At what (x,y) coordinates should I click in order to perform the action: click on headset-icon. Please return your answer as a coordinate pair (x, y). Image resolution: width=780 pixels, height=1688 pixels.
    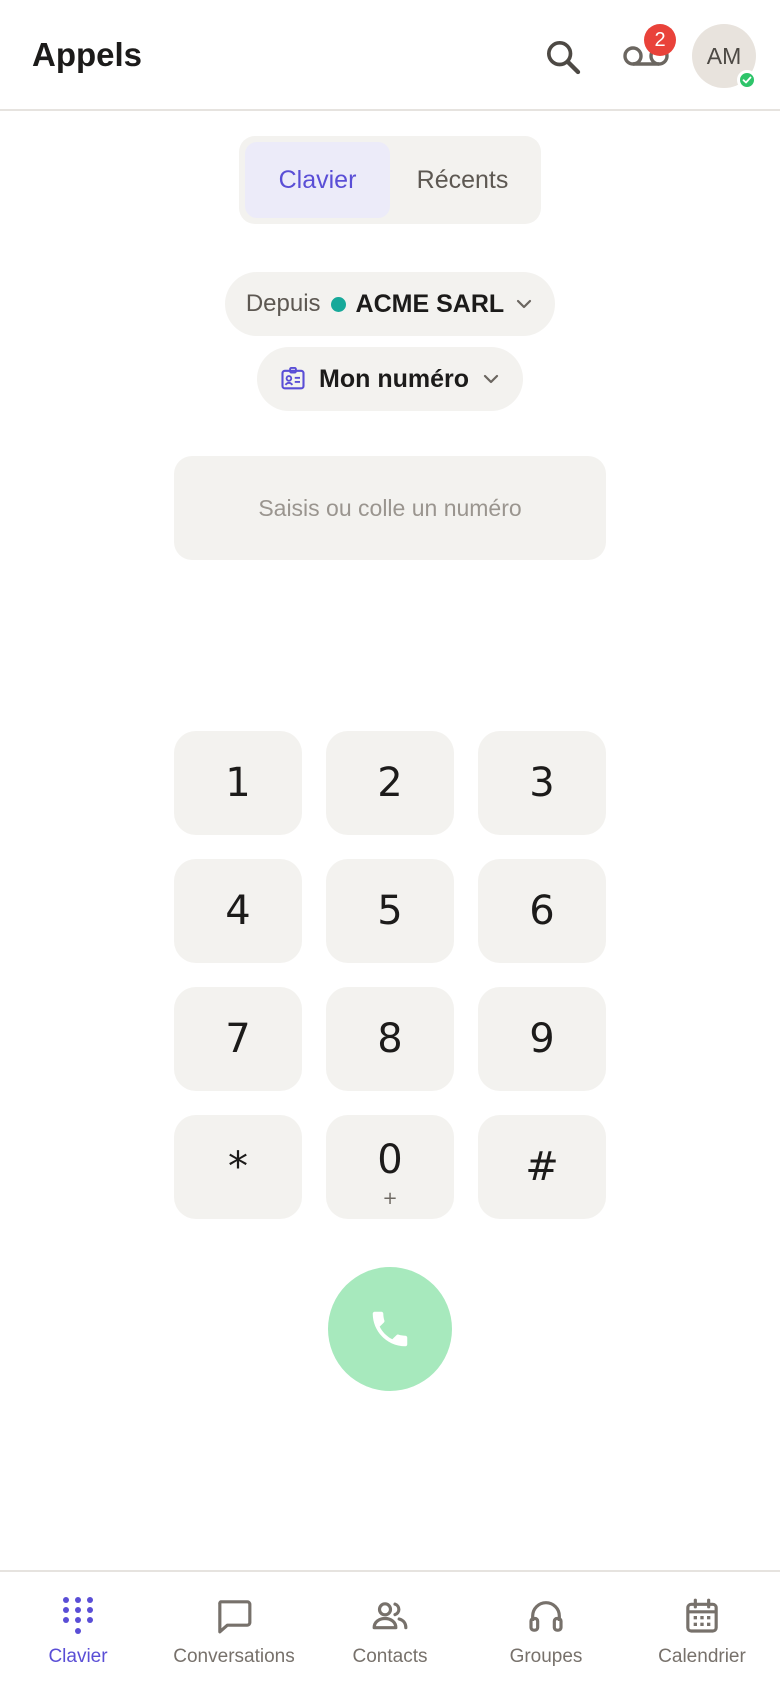
    Looking at the image, I should click on (546, 1616).